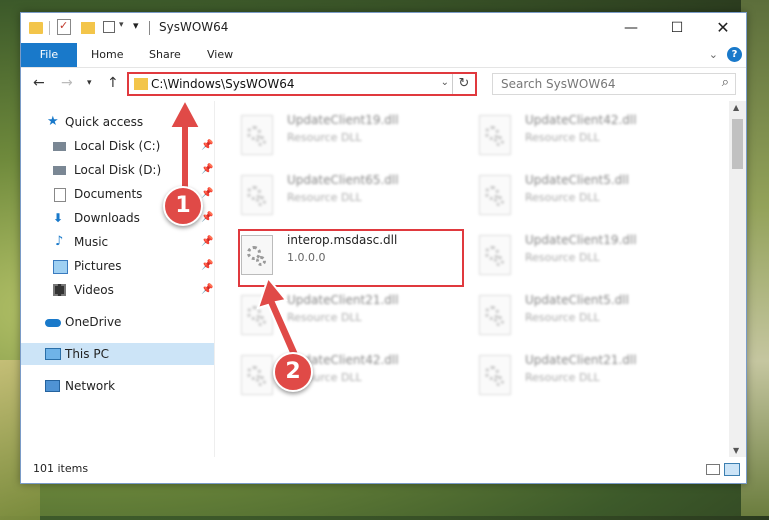 Image resolution: width=769 pixels, height=520 pixels. Describe the element at coordinates (279, 318) in the screenshot. I see `arrow-diagonal-icon` at that location.